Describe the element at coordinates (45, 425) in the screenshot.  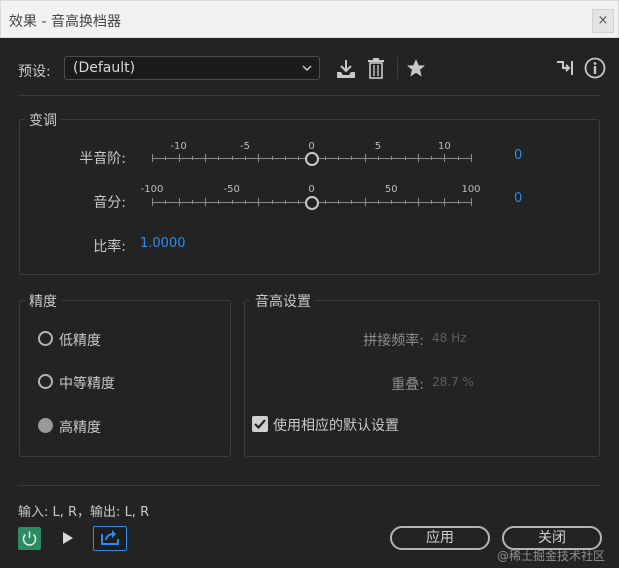
I see `radio-high-precision` at that location.